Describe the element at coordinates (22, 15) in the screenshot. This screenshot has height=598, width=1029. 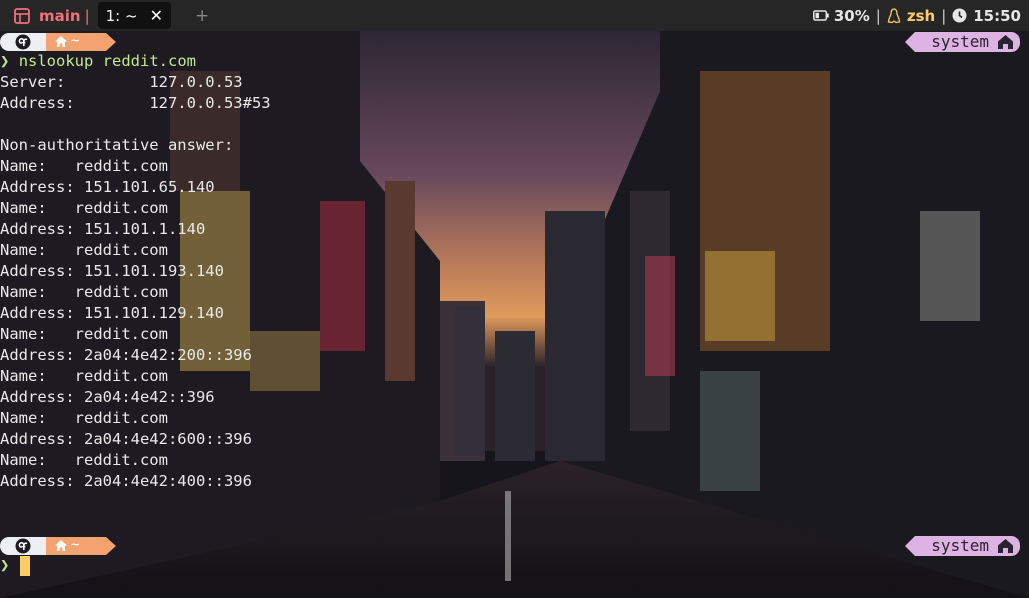
I see `grid-icon` at that location.